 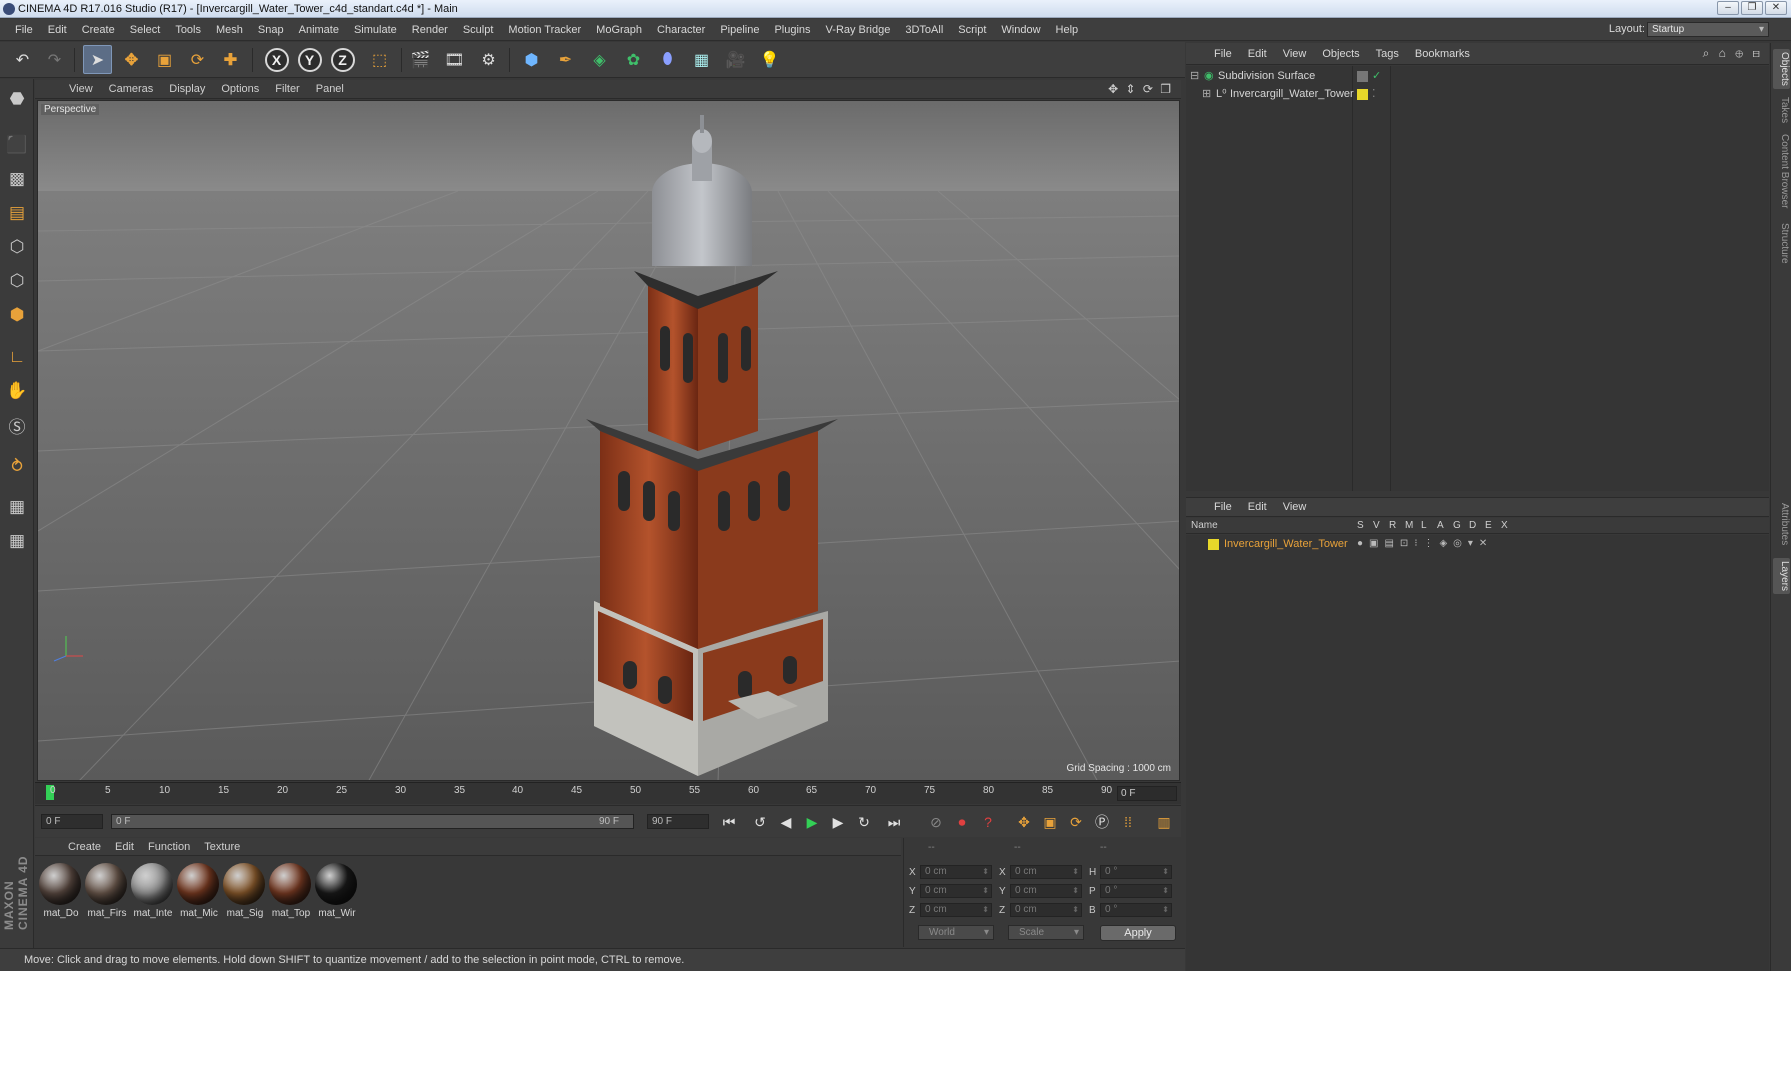 What do you see at coordinates (1457, 526) in the screenshot?
I see `layer-col-g: G` at bounding box center [1457, 526].